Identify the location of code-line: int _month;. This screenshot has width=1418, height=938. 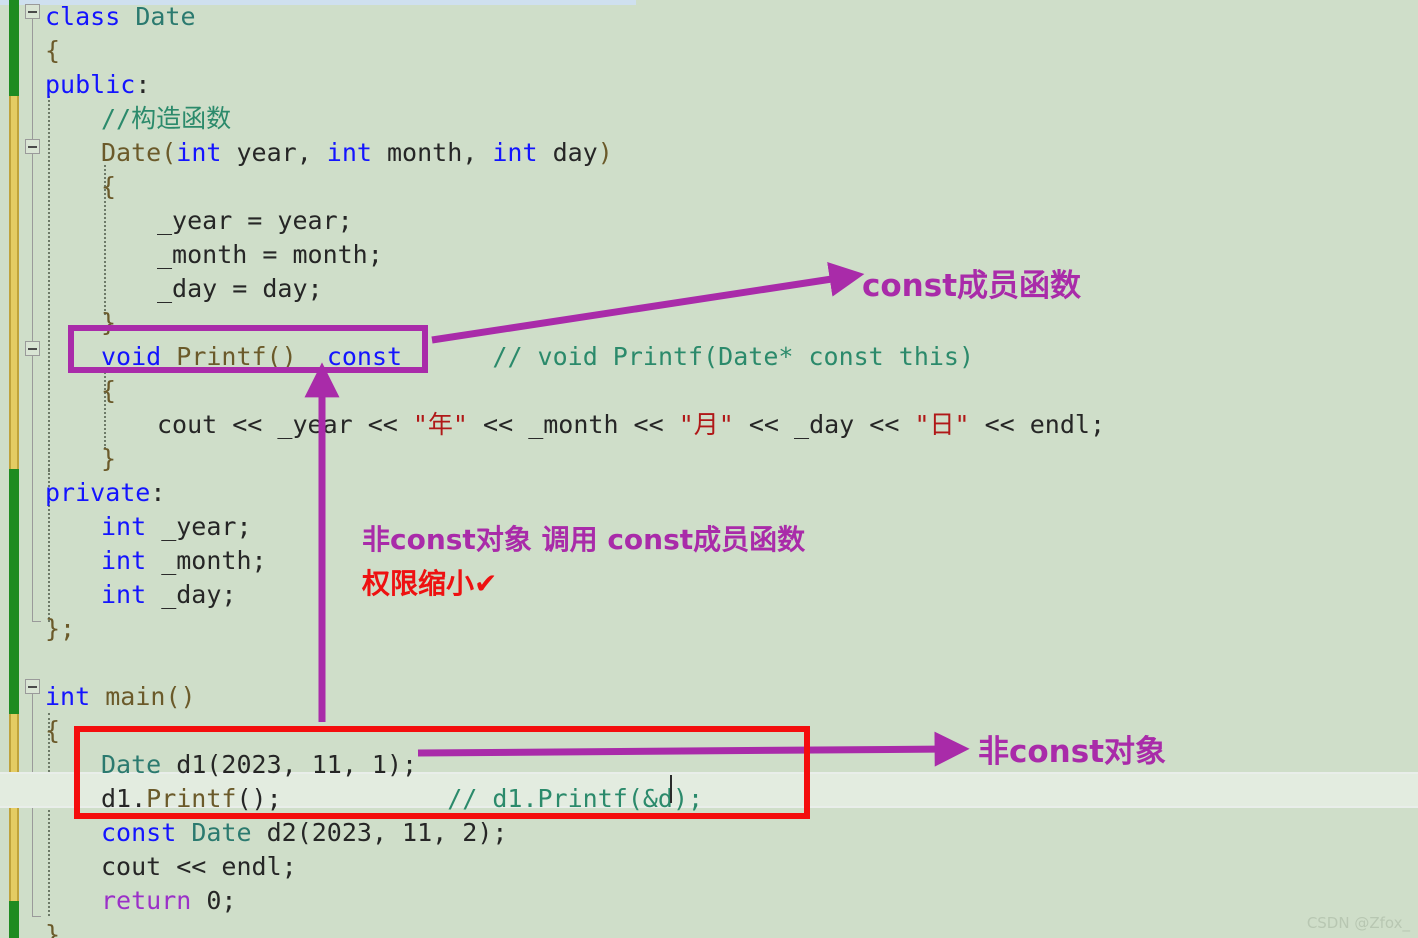
(184, 561).